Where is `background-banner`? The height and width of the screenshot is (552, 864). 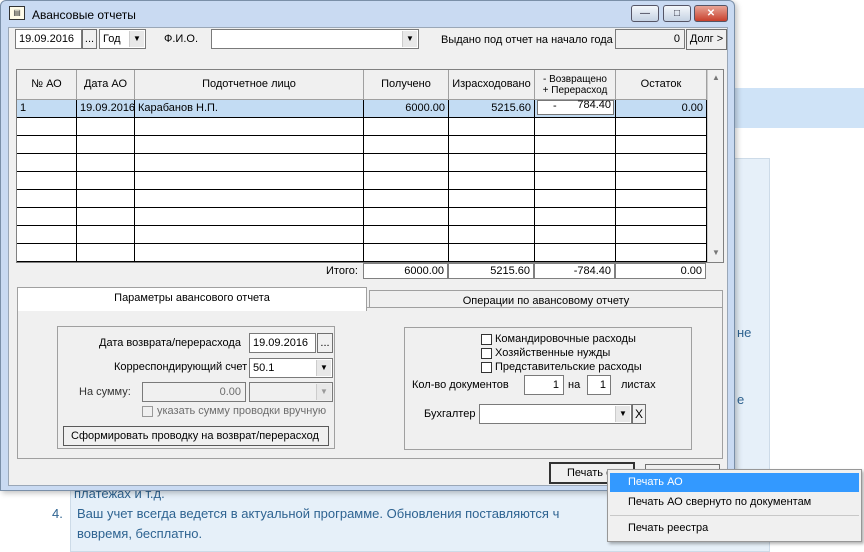 background-banner is located at coordinates (799, 108).